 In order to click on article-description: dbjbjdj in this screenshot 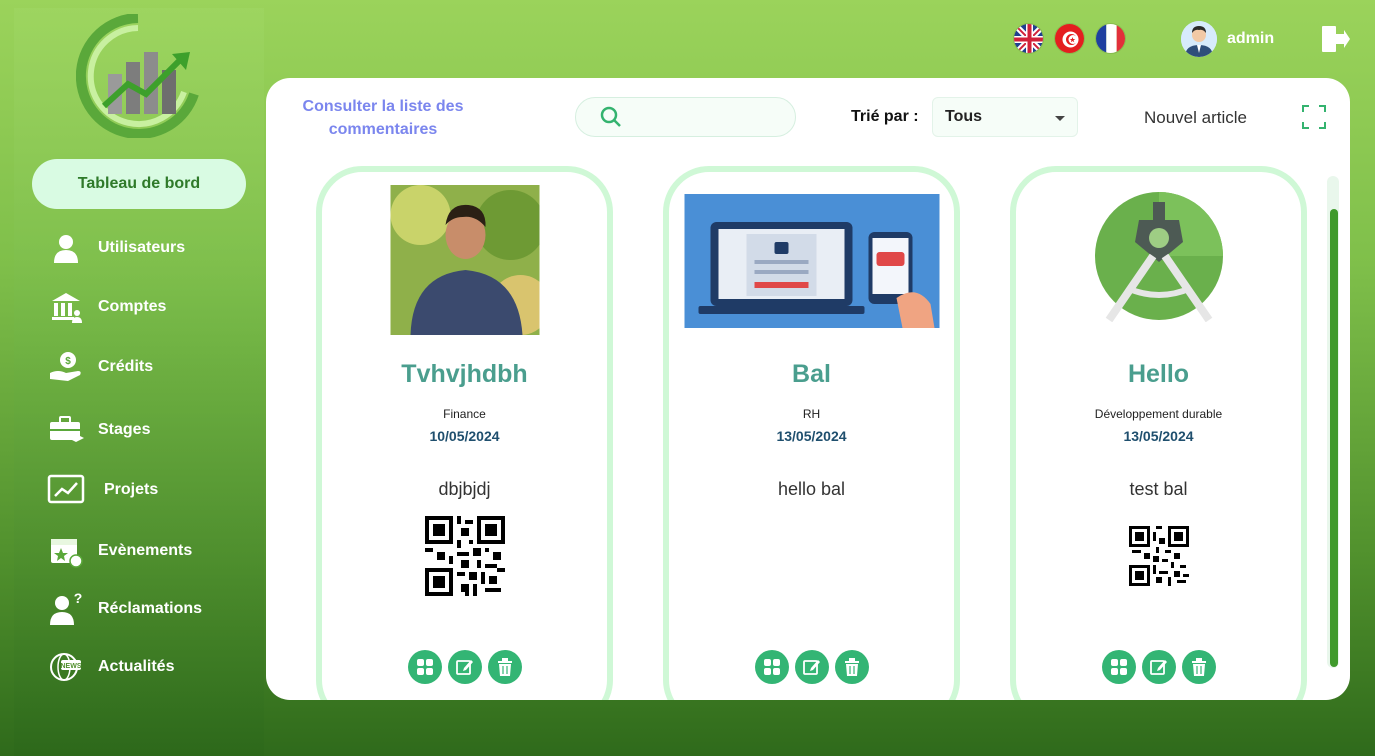, I will do `click(464, 489)`.